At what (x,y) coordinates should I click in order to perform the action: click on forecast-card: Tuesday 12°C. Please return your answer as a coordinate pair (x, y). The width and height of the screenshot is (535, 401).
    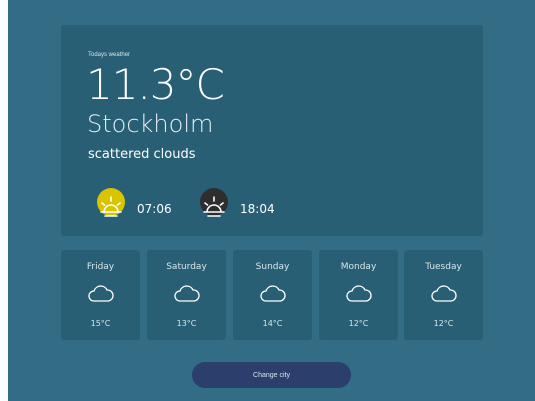
    Looking at the image, I should click on (443, 295).